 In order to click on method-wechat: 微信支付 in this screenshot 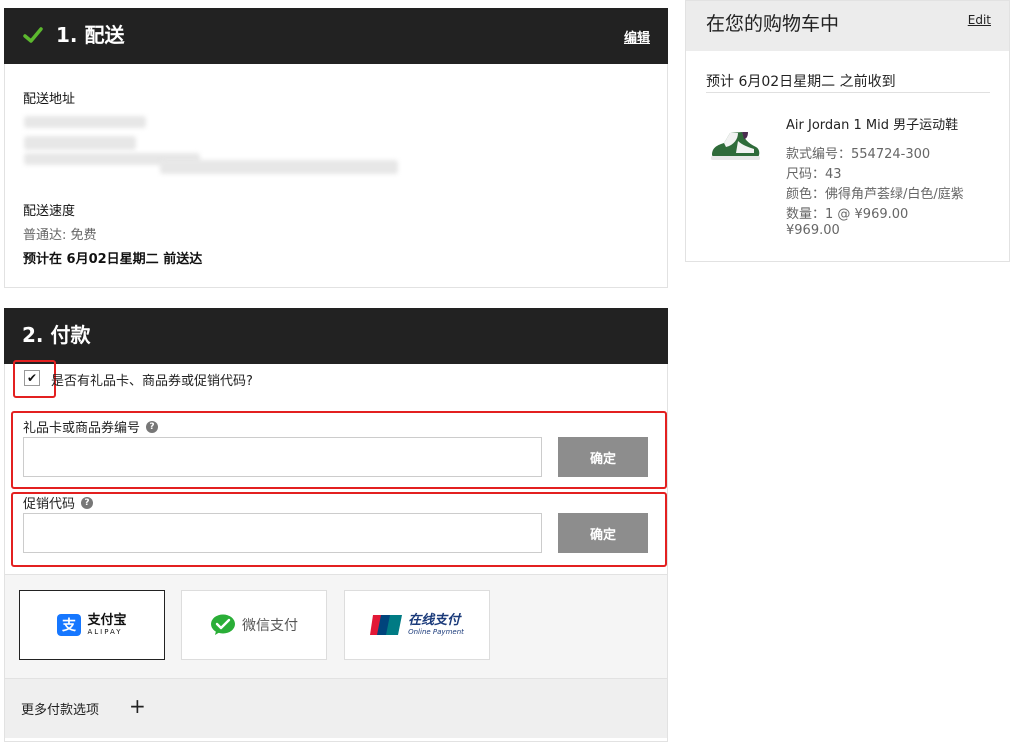, I will do `click(254, 625)`.